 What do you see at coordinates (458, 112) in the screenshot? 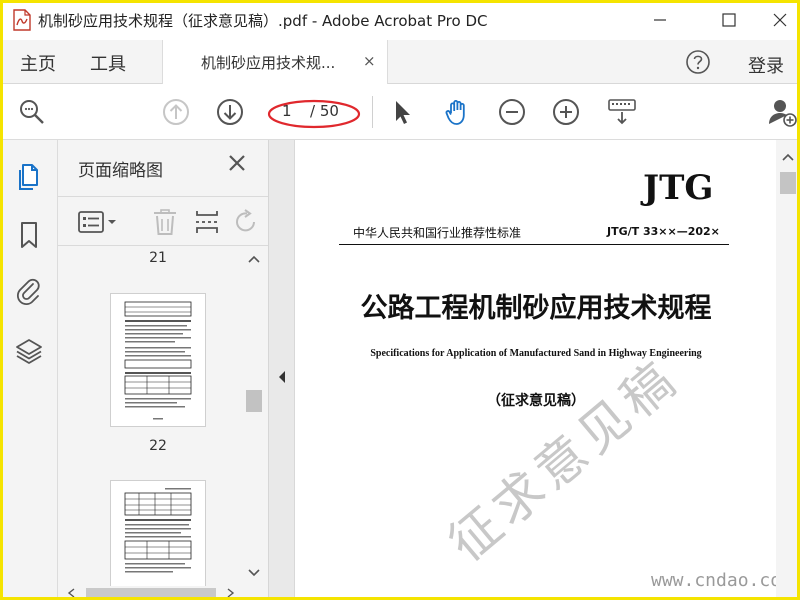
I see `hand-tool-icon` at bounding box center [458, 112].